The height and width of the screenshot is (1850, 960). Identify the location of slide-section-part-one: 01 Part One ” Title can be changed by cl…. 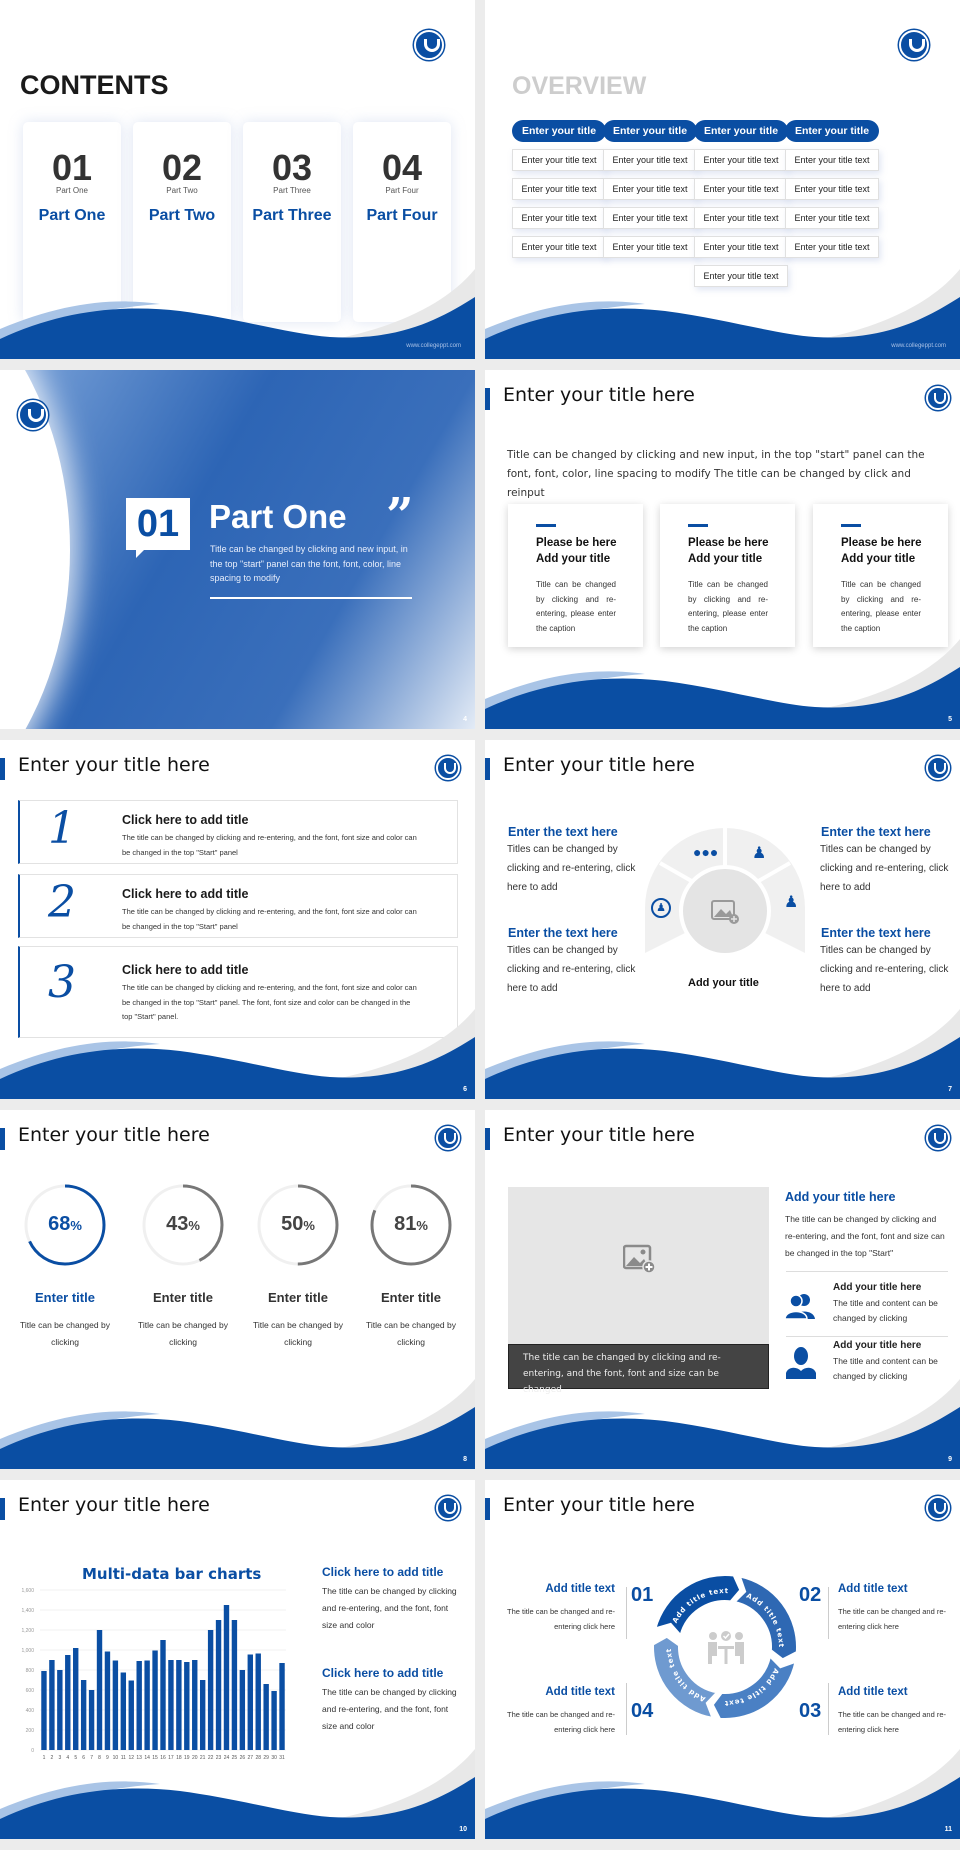
(237, 549).